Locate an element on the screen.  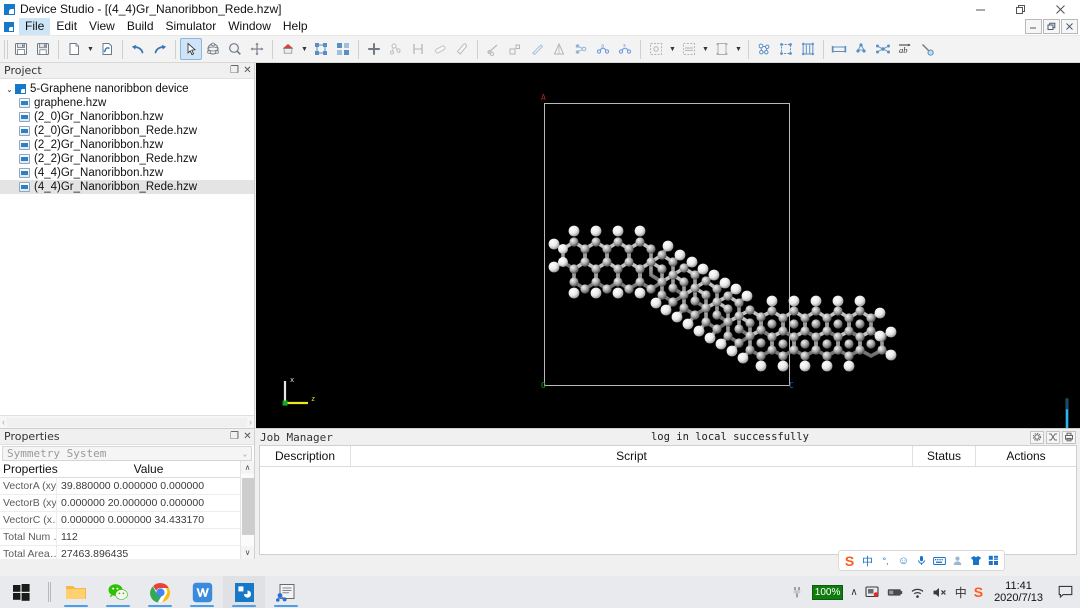
pan-icon is located at coordinates (257, 49).